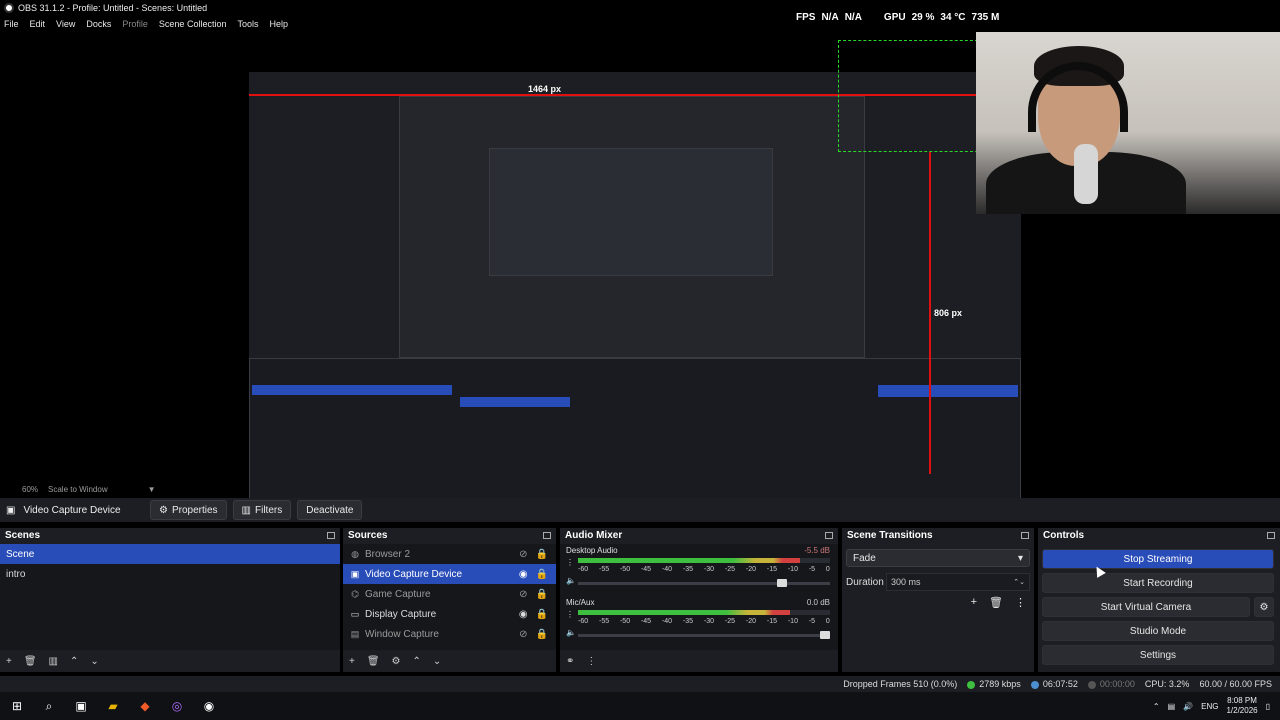  Describe the element at coordinates (449, 614) in the screenshot. I see `source-item: ▭ Display Capture ◉ 🔒` at that location.